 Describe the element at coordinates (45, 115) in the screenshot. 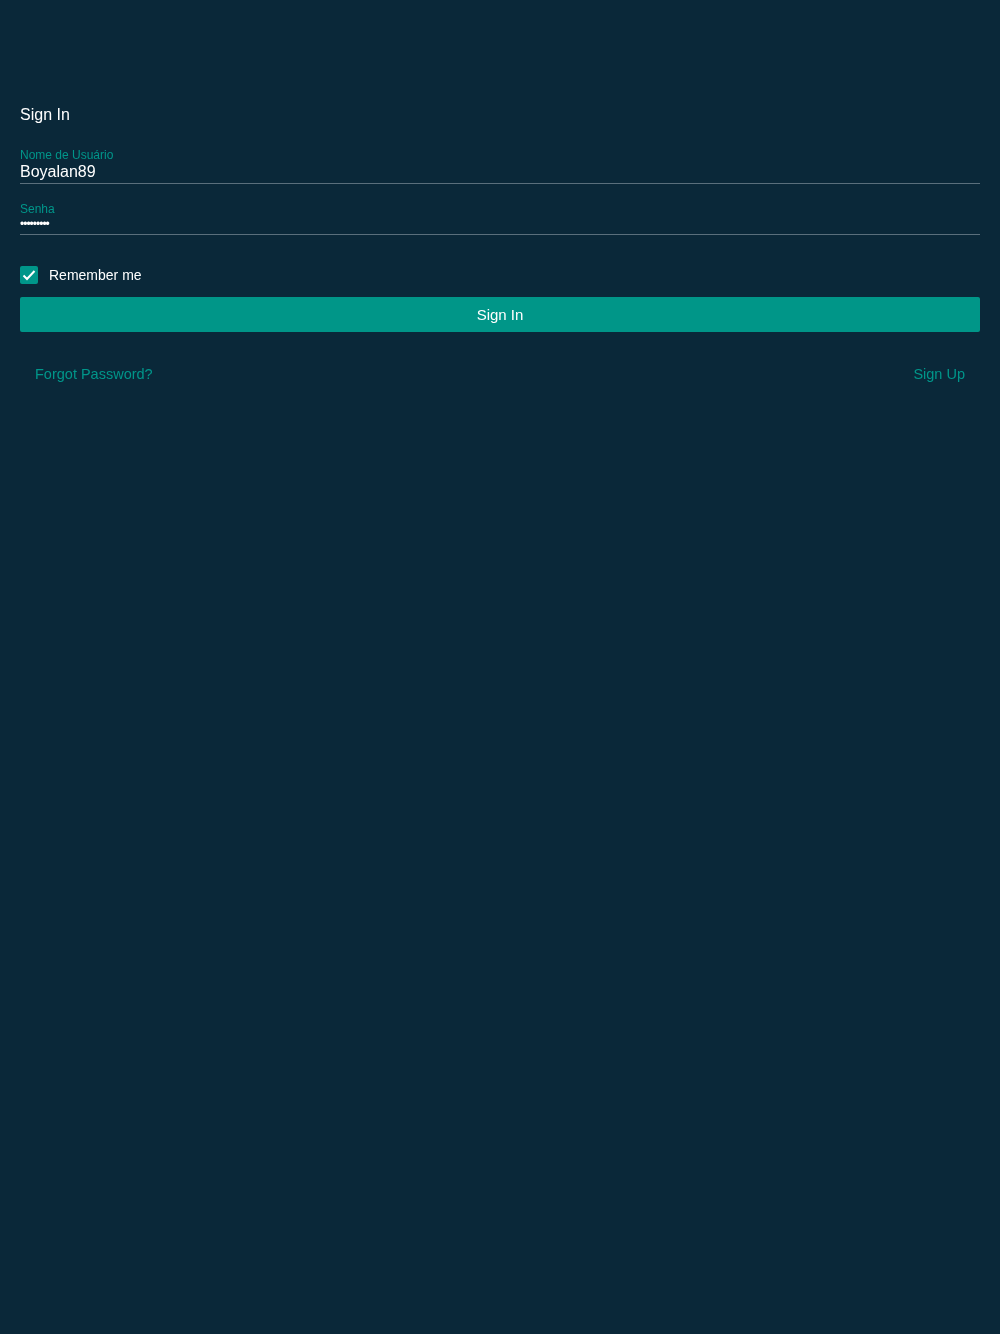

I see `page-title: Sign In` at that location.